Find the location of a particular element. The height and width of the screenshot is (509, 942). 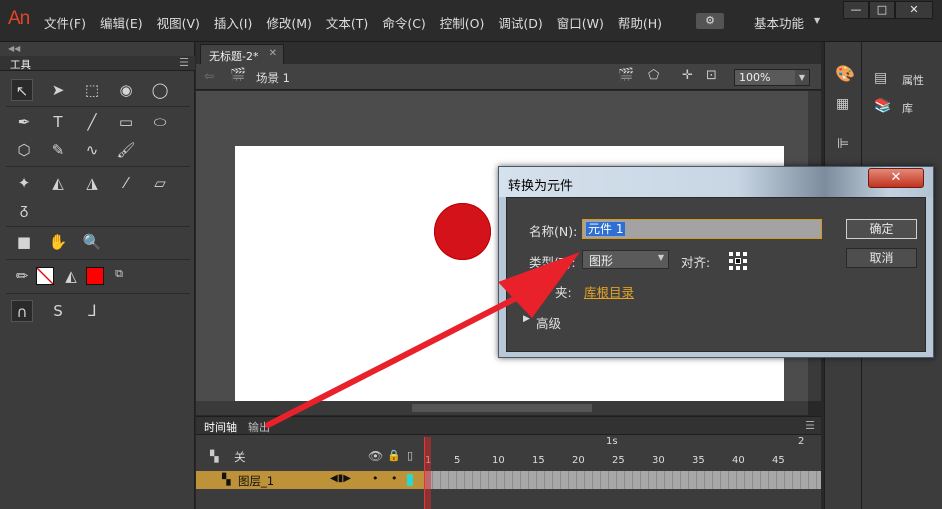

eyedropper-tool: ⁄ is located at coordinates (126, 183).